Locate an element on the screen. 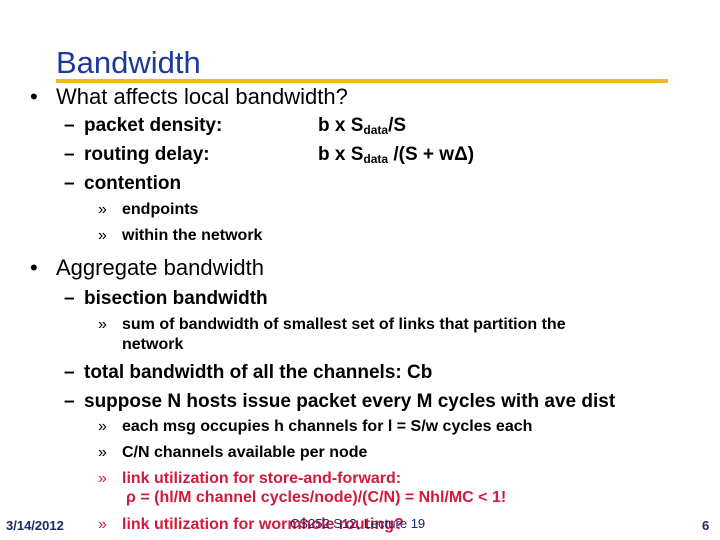 This screenshot has width=720, height=540. bullet-local-bandwidth: • What affects local bandwidth? is located at coordinates (189, 97).